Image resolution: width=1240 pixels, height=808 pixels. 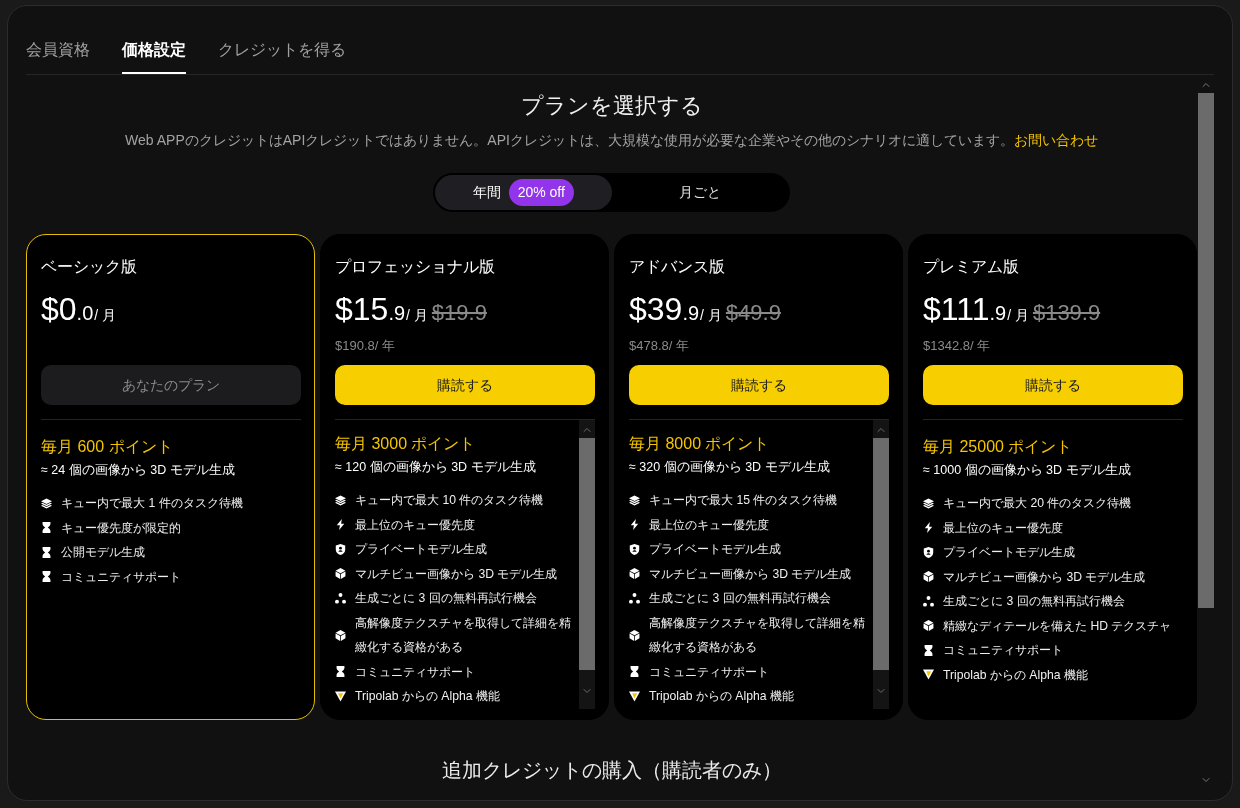 I want to click on plan-name: ベーシック版, so click(x=89, y=267).